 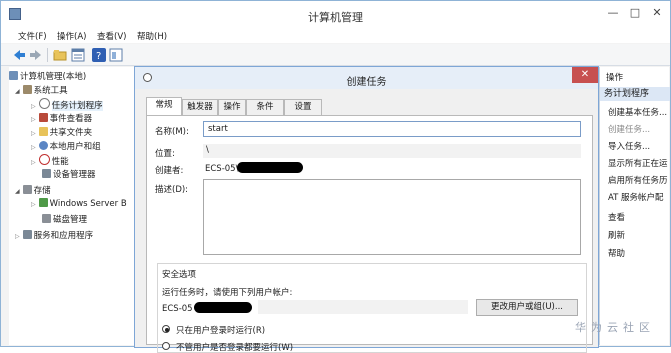 What do you see at coordinates (227, 293) in the screenshot?
I see `run-as-label: 运行任务时，请使用下列用户帐户:` at bounding box center [227, 293].